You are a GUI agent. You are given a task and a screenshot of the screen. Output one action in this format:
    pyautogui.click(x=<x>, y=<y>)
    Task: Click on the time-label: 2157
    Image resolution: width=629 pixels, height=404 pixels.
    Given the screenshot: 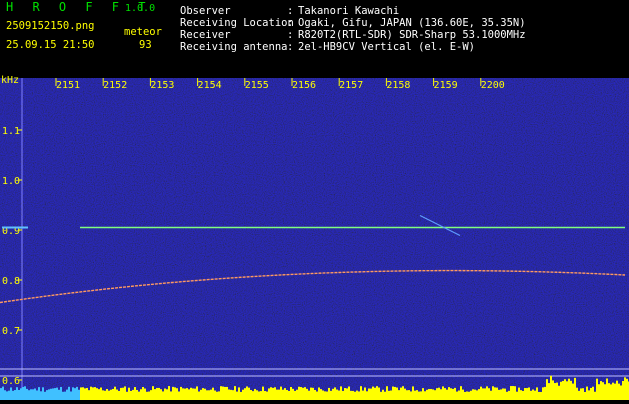 What is the action you would take?
    pyautogui.click(x=351, y=85)
    